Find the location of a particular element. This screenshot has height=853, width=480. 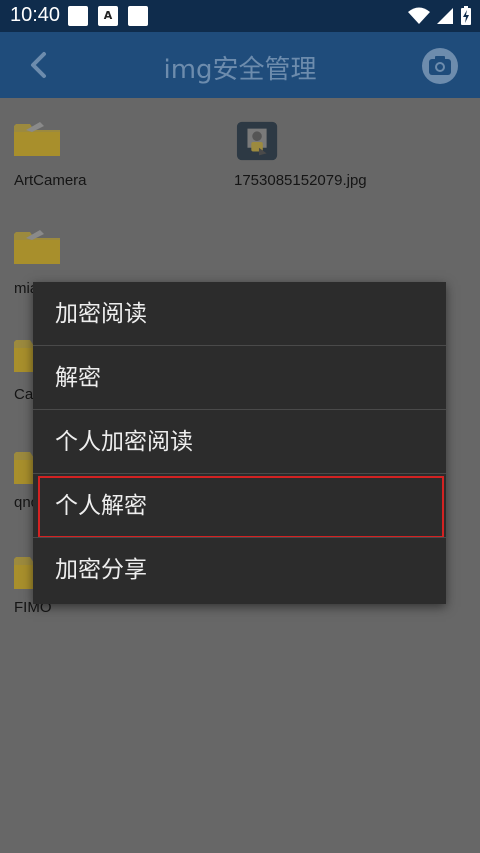

app-bar: img安全管理 is located at coordinates (240, 65).